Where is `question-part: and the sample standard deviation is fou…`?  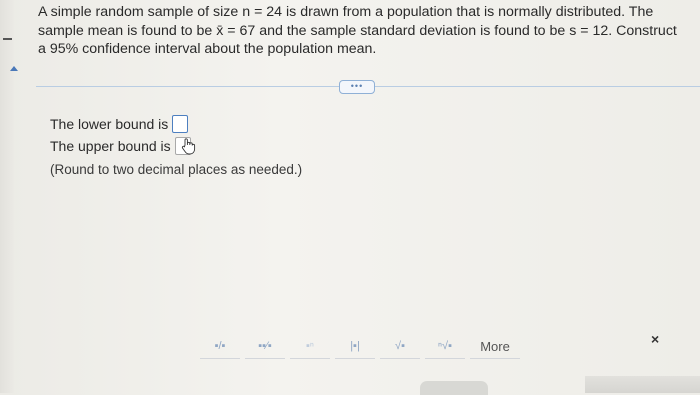
question-part: and the sample standard deviation is fou… is located at coordinates (412, 30).